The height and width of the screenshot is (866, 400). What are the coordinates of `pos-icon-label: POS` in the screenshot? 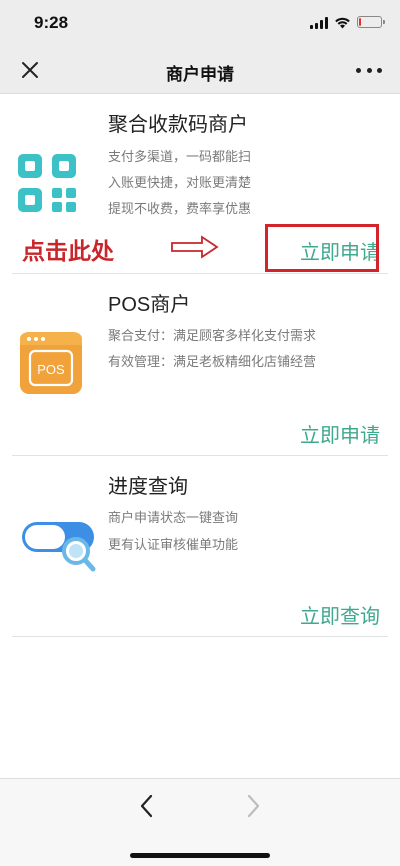 It's located at (51, 369).